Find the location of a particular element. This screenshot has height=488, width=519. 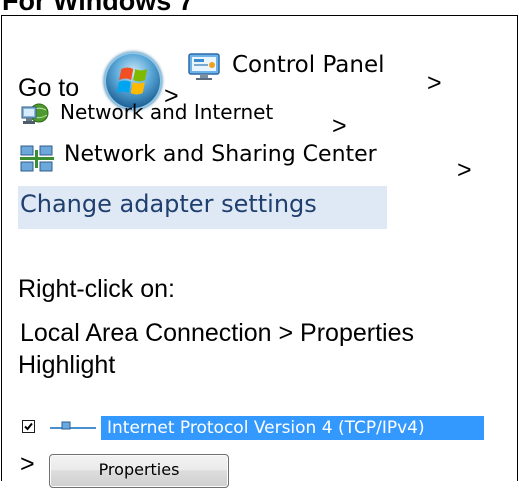

checkbox-icon is located at coordinates (28, 426).